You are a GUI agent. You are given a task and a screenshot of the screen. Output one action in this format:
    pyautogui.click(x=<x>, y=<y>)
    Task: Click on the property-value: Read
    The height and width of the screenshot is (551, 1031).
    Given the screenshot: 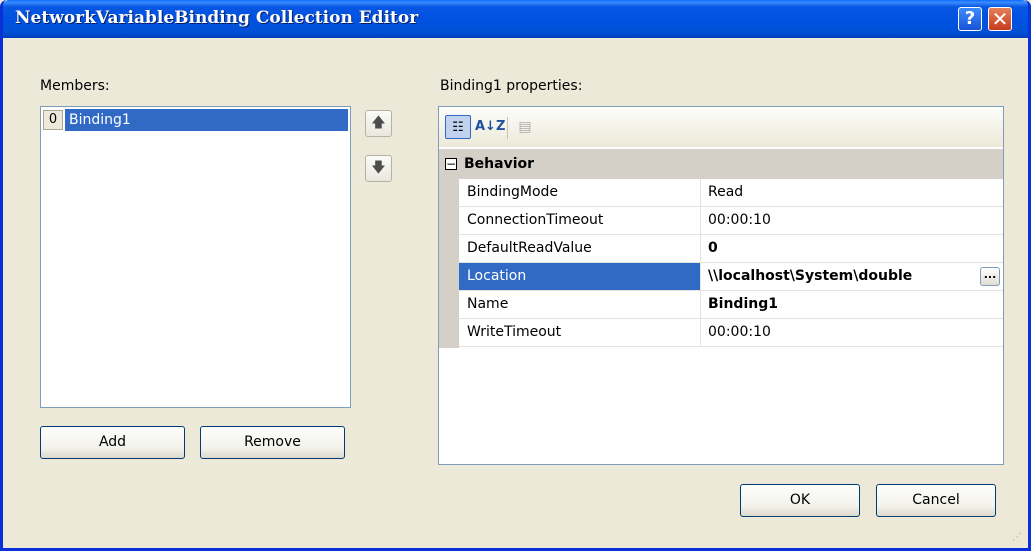 What is the action you would take?
    pyautogui.click(x=852, y=192)
    